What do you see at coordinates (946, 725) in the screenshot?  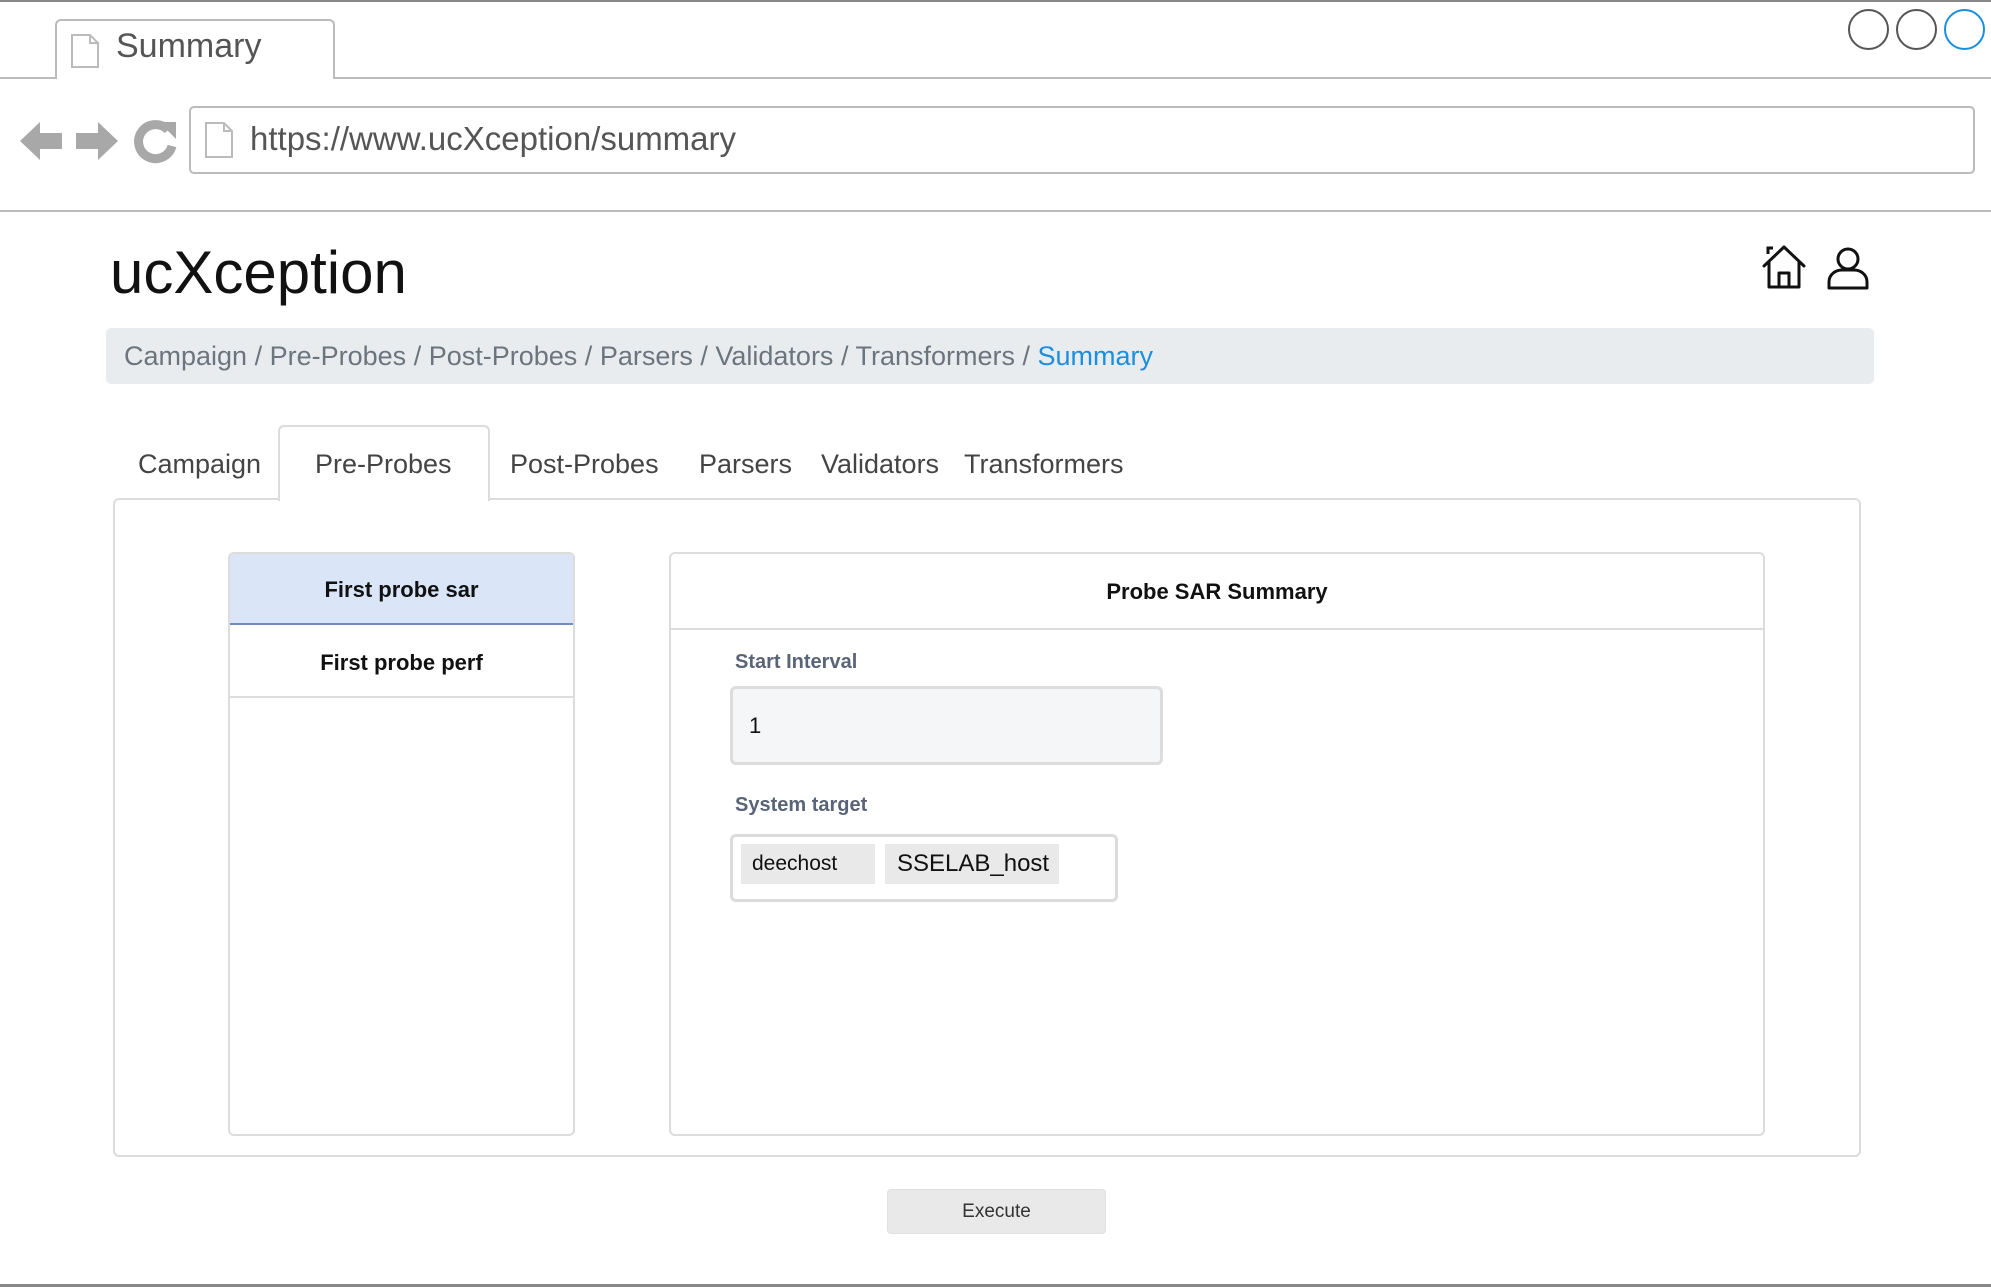 I see `start-interval-field: 1` at bounding box center [946, 725].